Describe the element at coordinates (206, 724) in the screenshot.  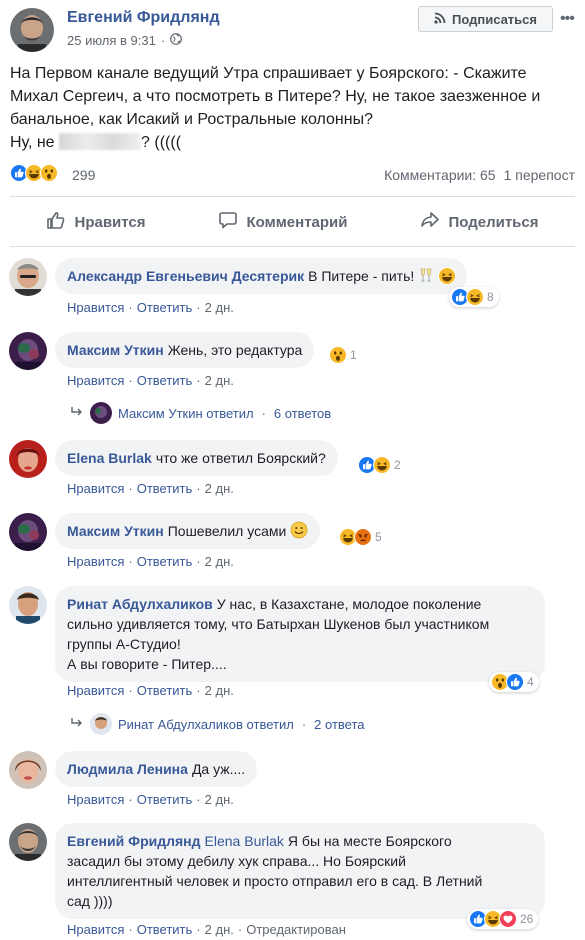
I see `reply-author: Ринат Абдулхаликов ответил` at that location.